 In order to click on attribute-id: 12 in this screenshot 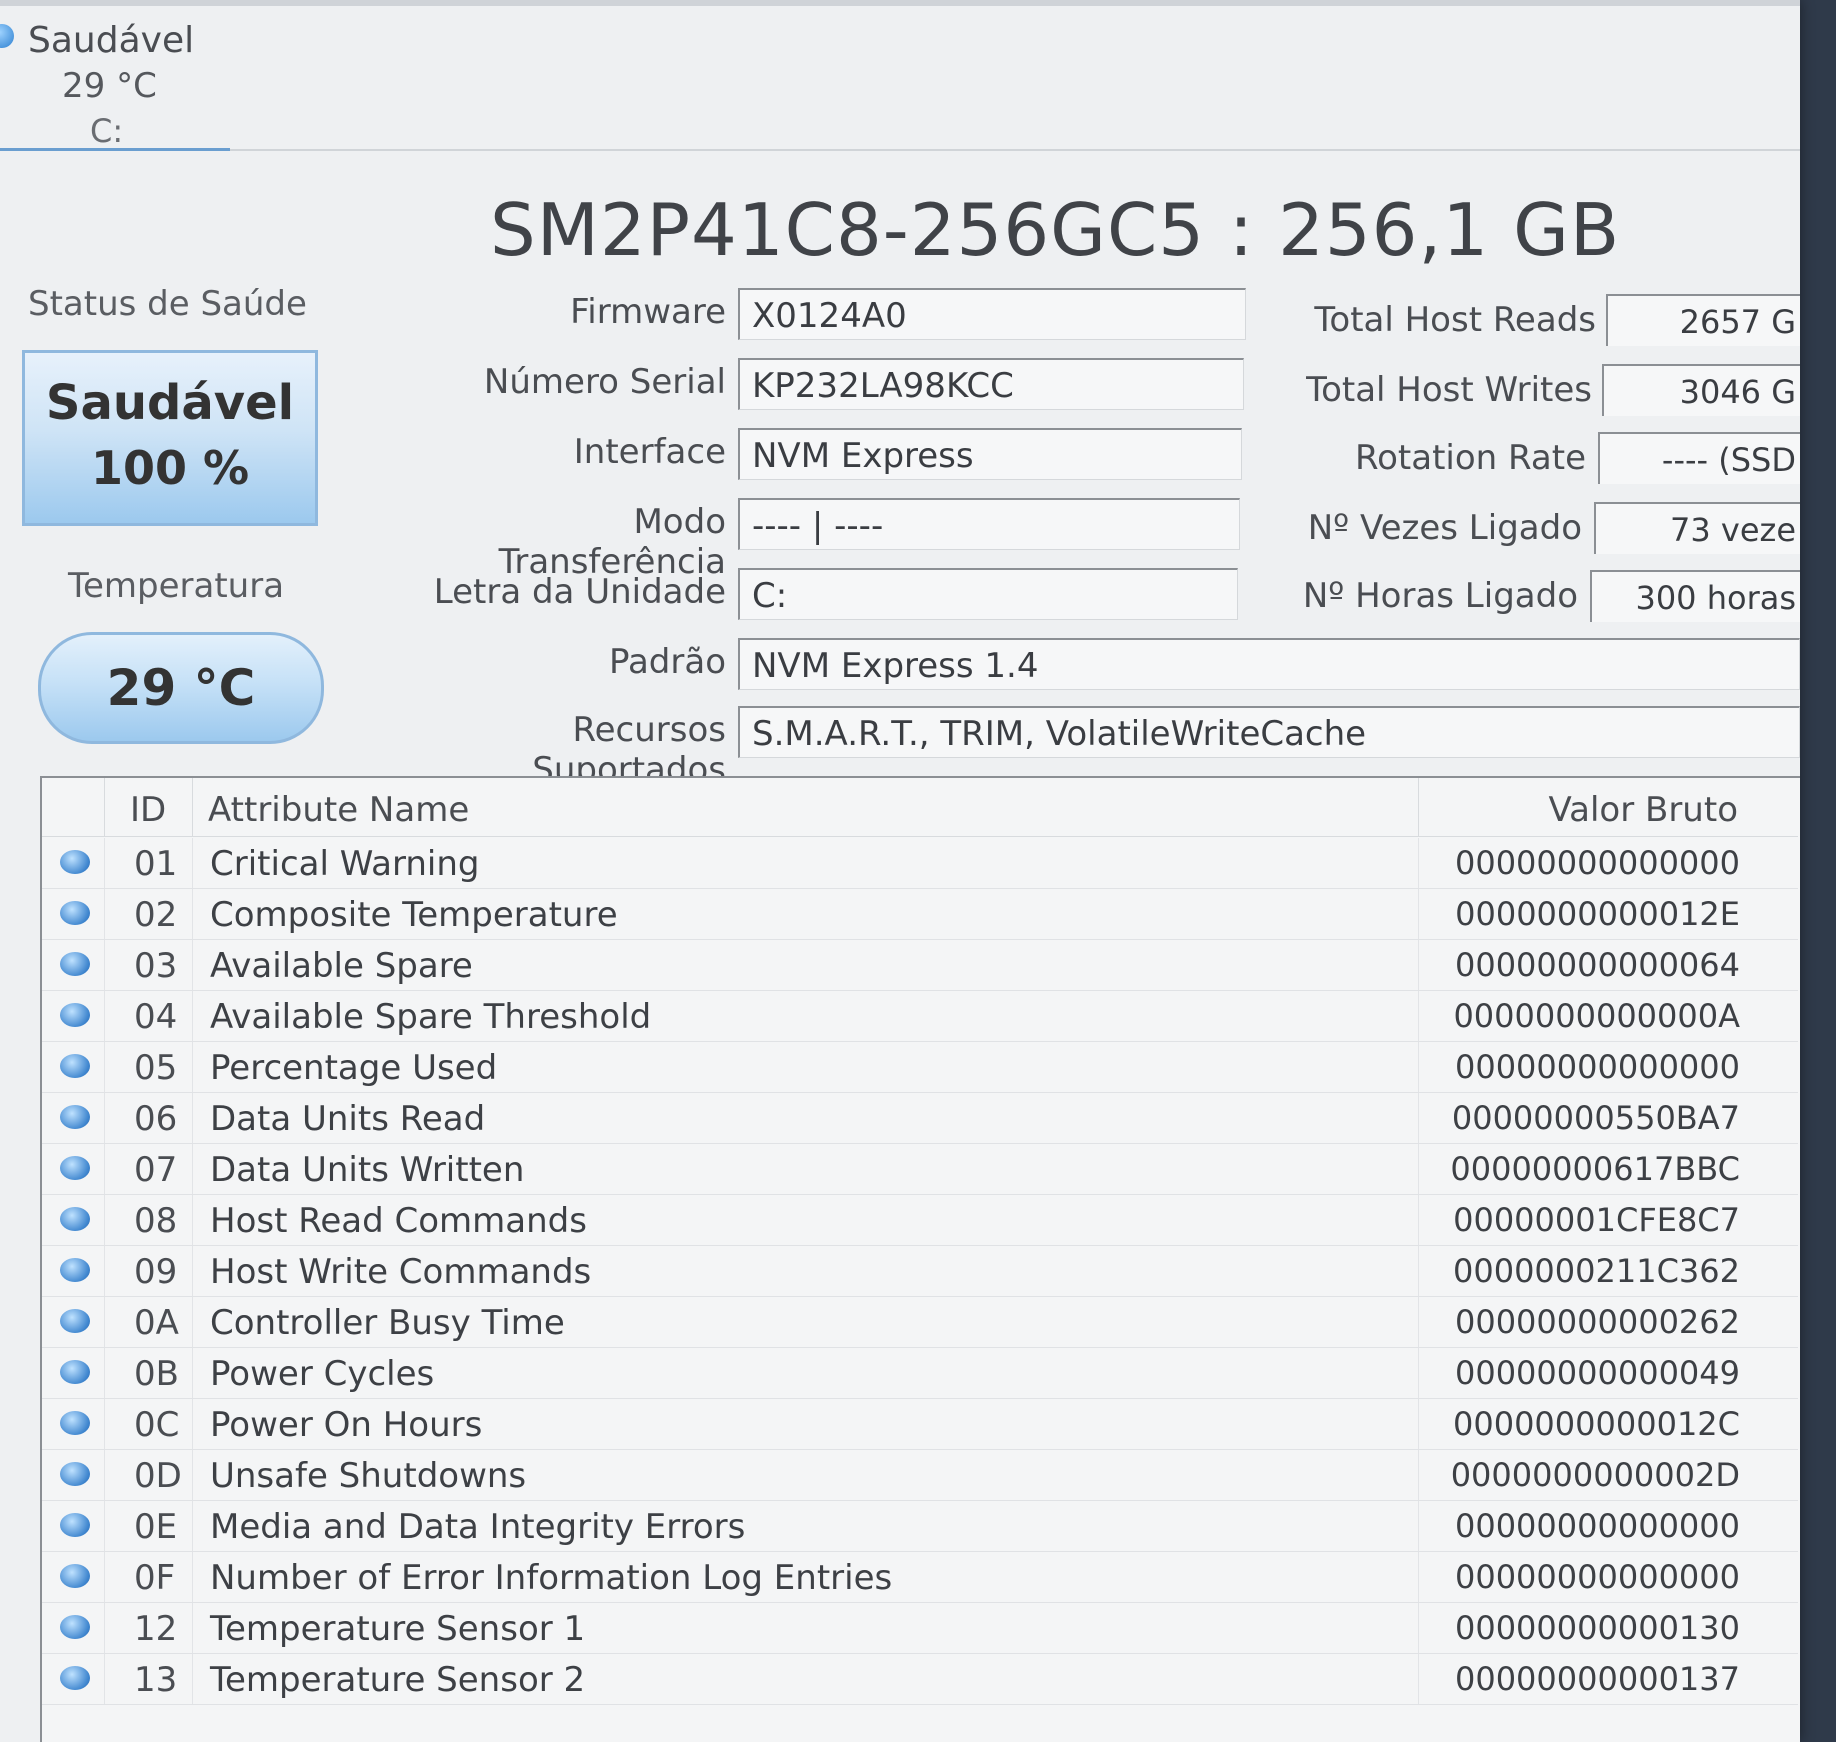, I will do `click(156, 1629)`.